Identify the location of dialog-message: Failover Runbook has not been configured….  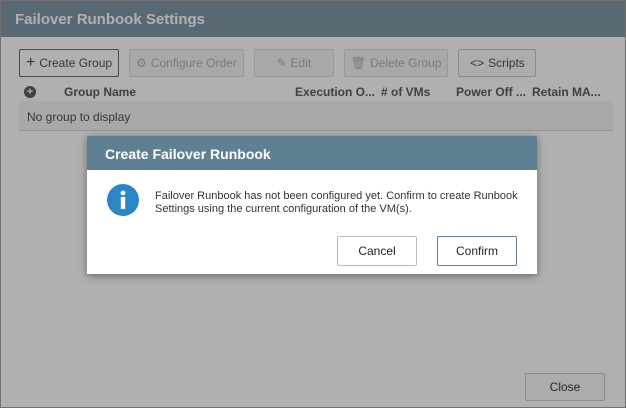
(336, 202).